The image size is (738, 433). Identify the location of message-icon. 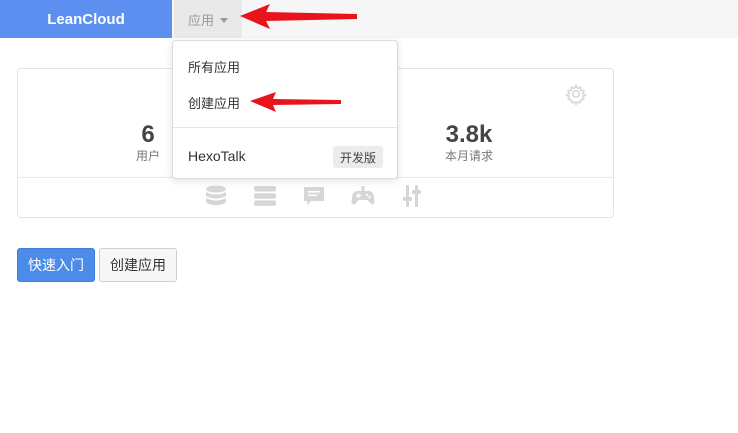
(314, 196).